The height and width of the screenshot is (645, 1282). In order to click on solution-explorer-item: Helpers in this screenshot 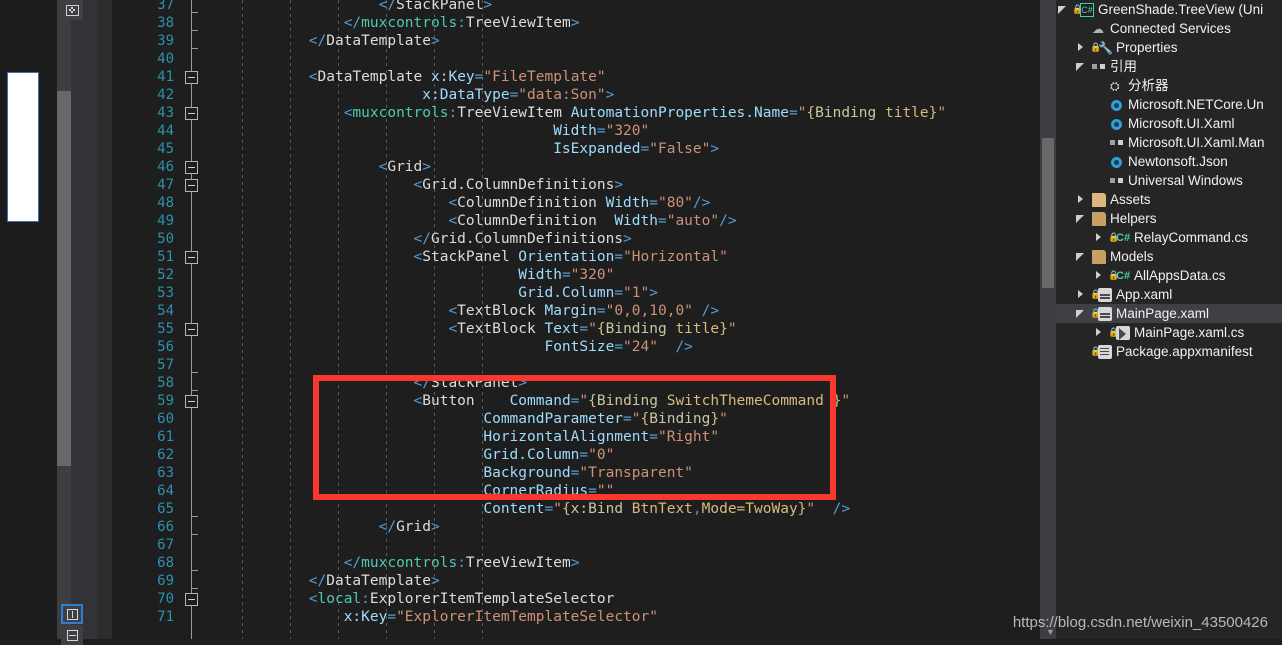, I will do `click(1169, 218)`.